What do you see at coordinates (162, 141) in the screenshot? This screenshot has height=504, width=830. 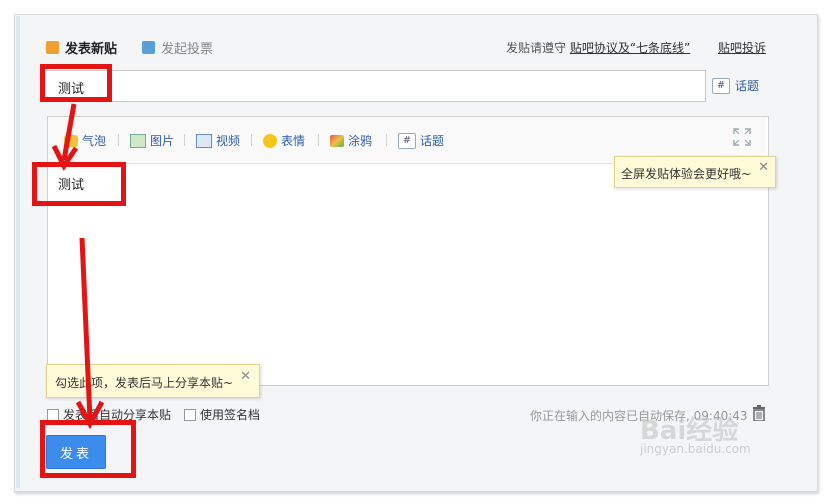 I see `toolbar-image-label: 图片` at bounding box center [162, 141].